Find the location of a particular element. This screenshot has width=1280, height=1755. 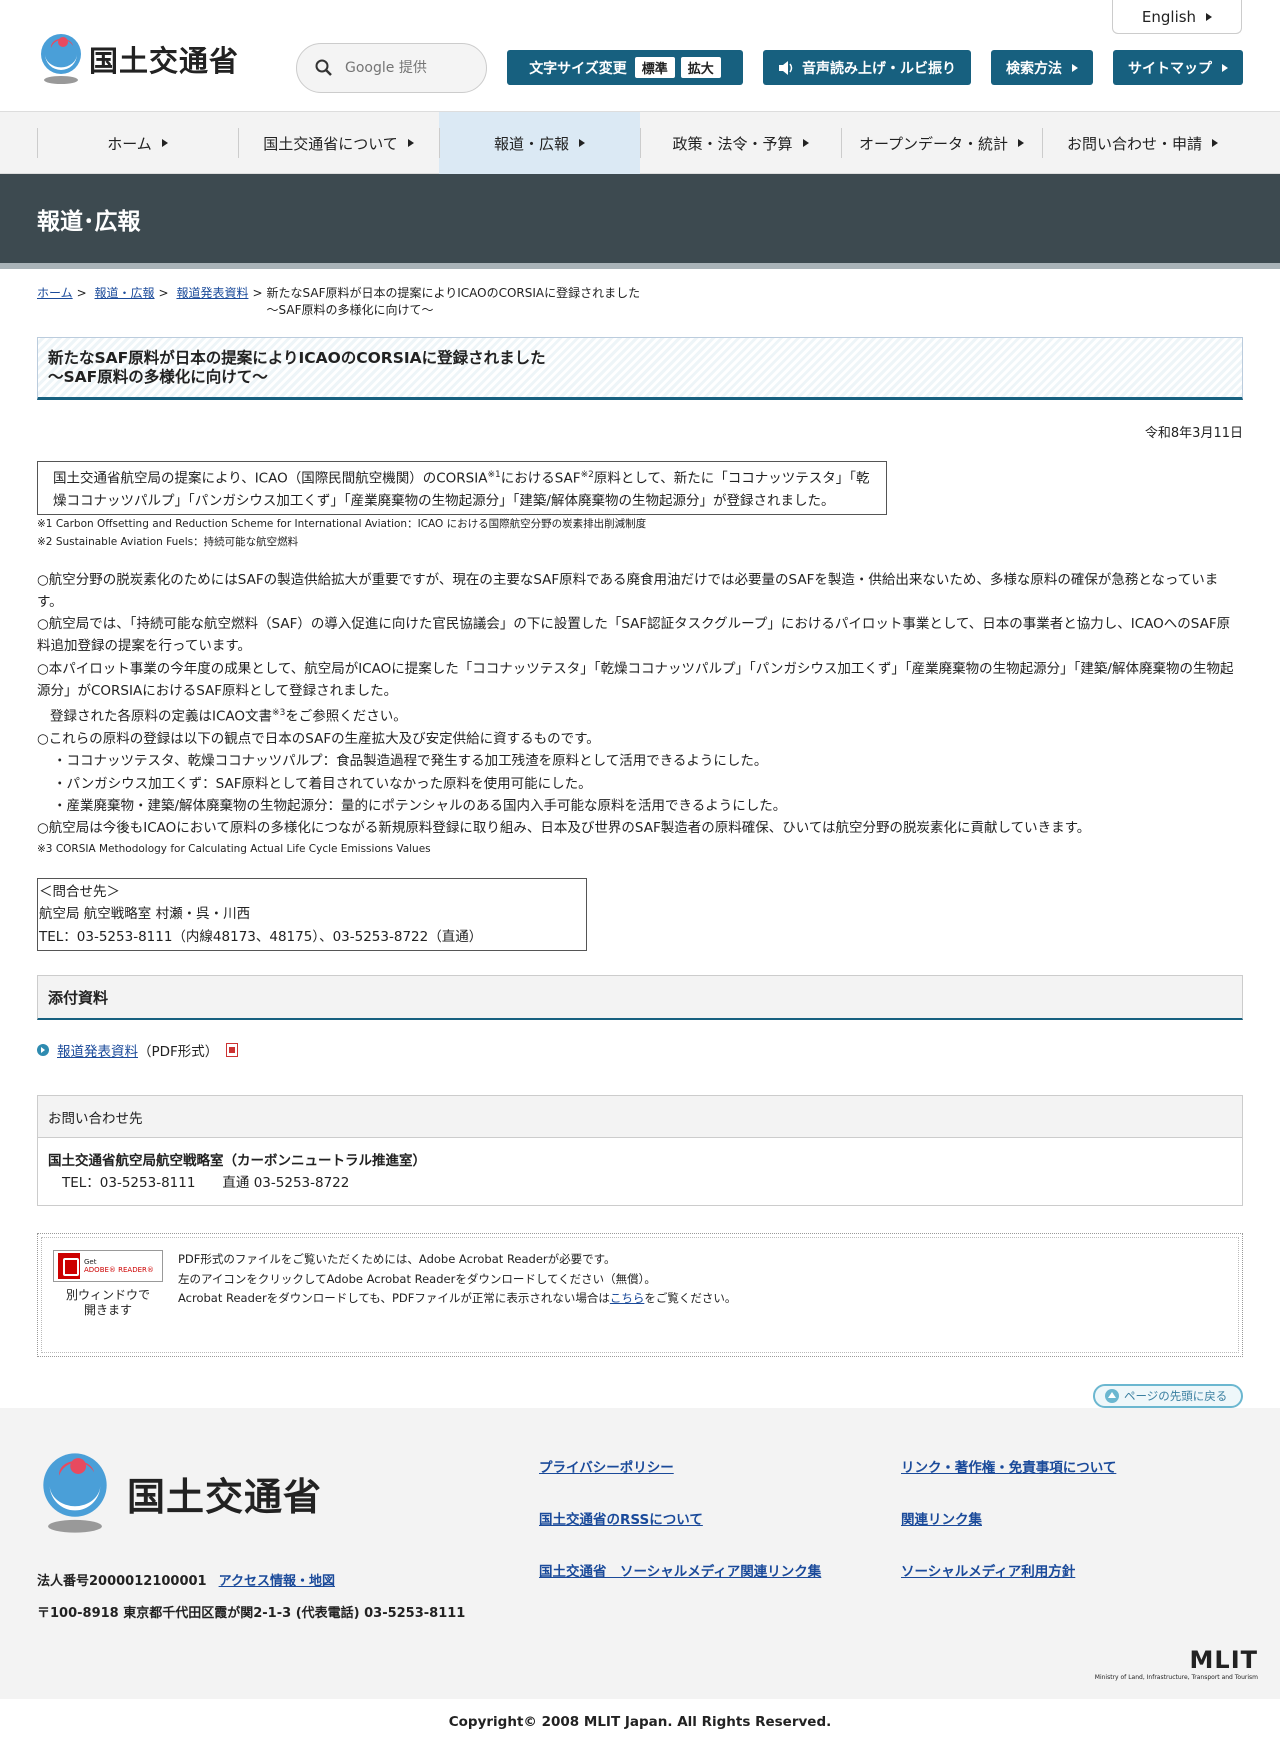

speech-button-label: 音声読み上げ・ルビ振り is located at coordinates (879, 68).